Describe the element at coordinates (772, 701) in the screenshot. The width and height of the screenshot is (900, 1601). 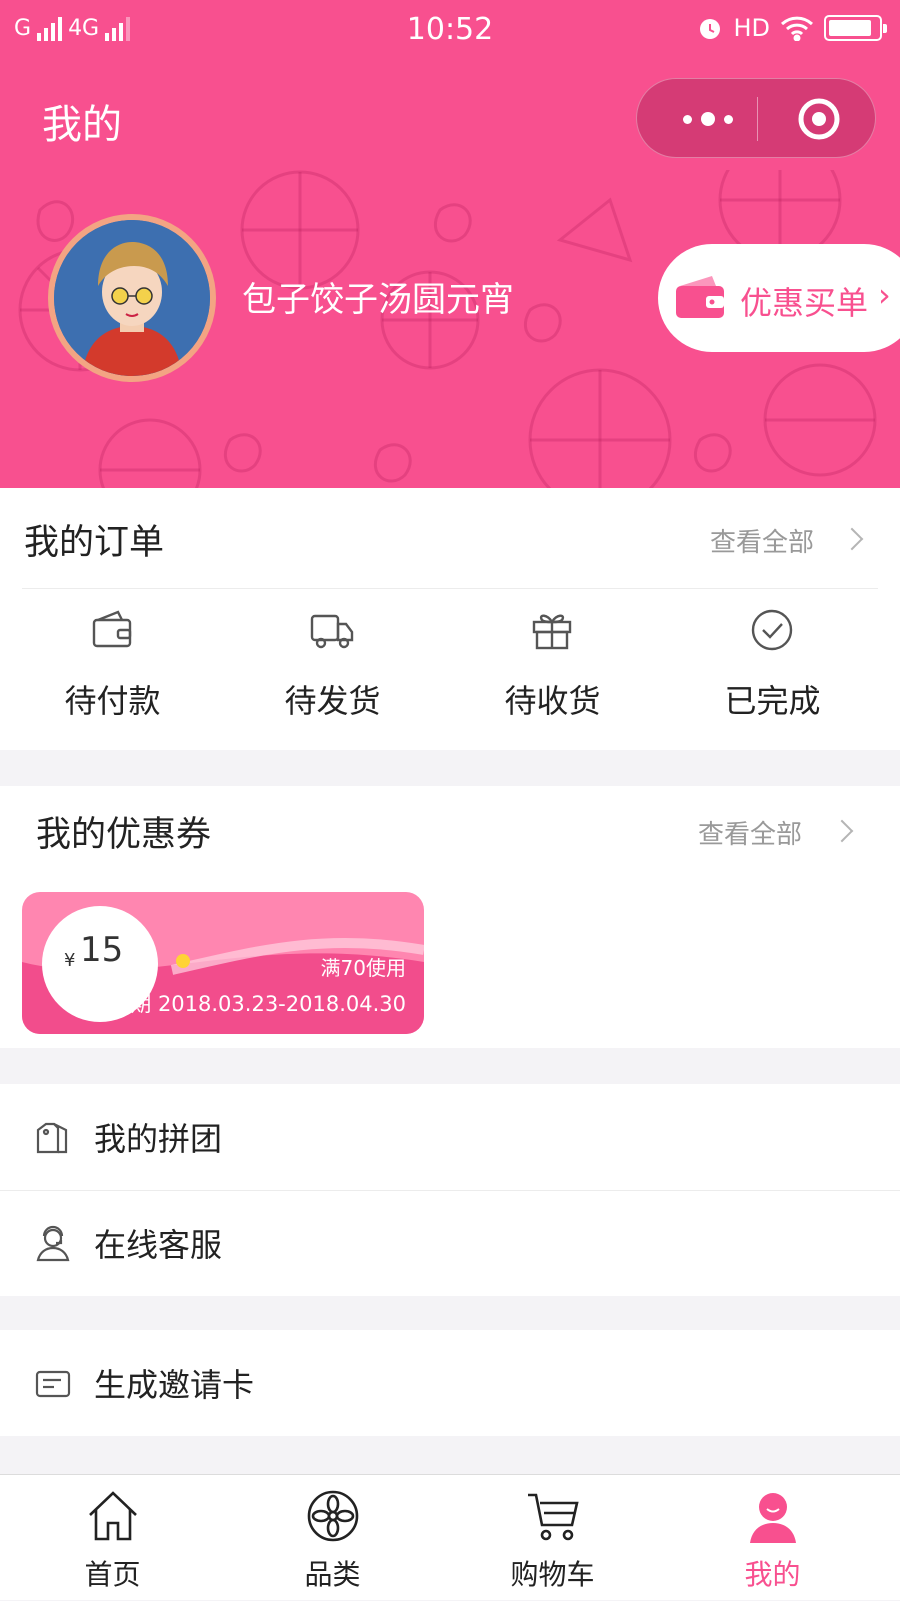
I see `order-item-label: 已完成` at that location.